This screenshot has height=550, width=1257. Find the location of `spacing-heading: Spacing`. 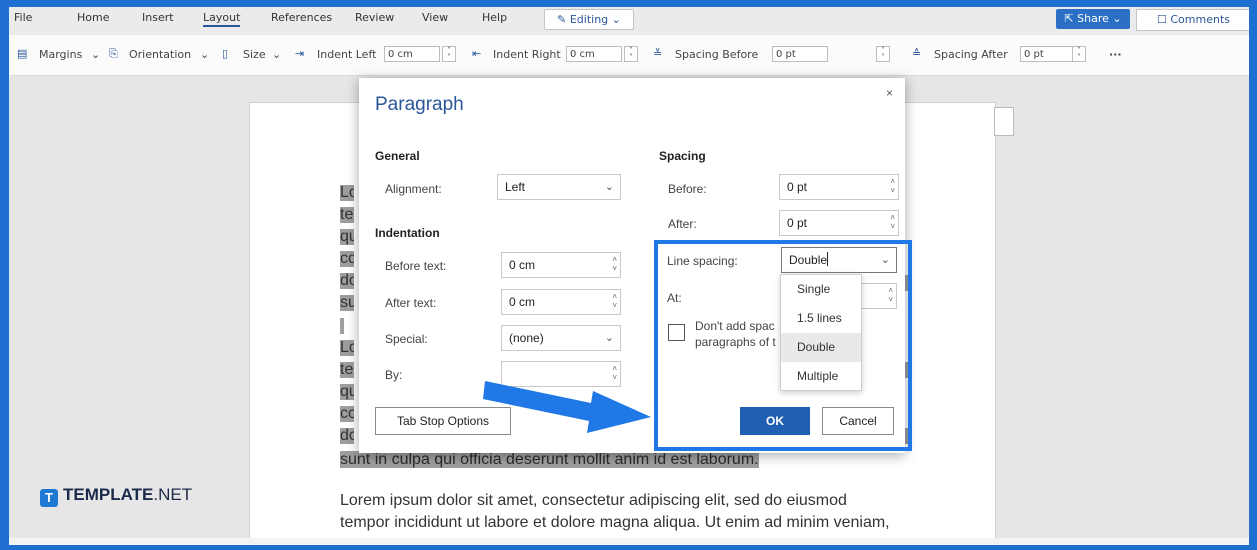

spacing-heading: Spacing is located at coordinates (682, 156).